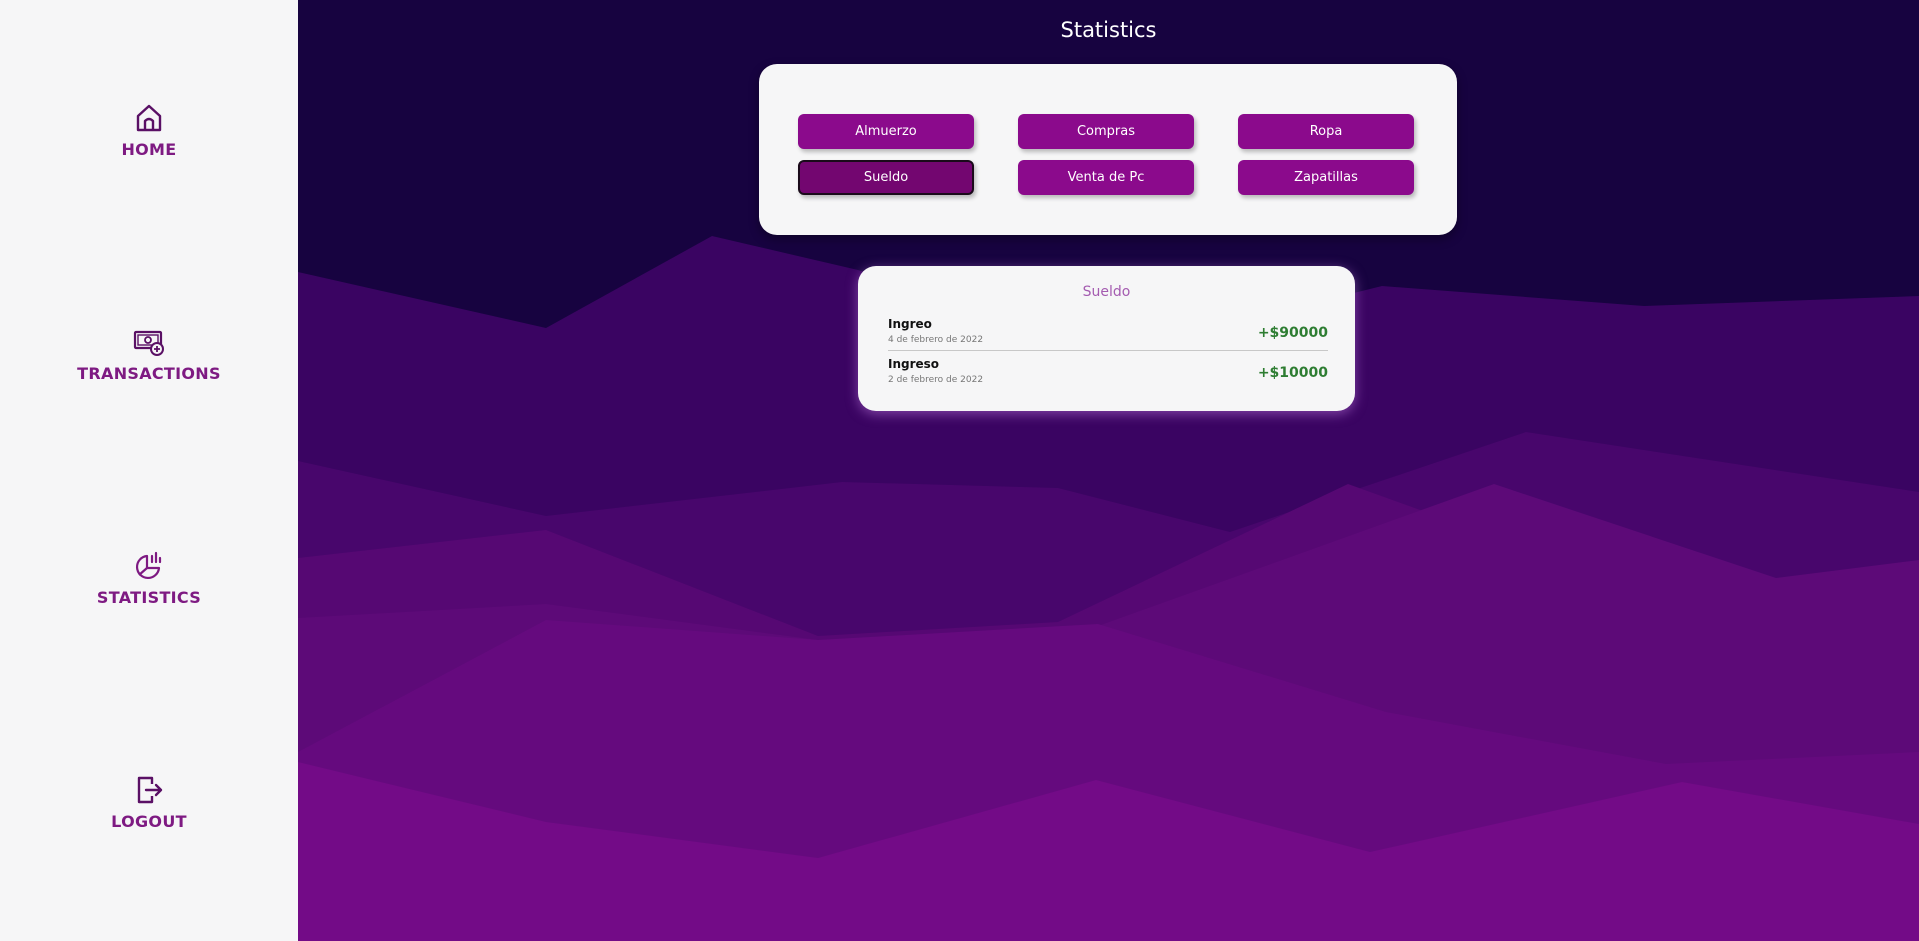 Image resolution: width=1919 pixels, height=941 pixels. I want to click on category-button-ropa: Ropa, so click(1326, 131).